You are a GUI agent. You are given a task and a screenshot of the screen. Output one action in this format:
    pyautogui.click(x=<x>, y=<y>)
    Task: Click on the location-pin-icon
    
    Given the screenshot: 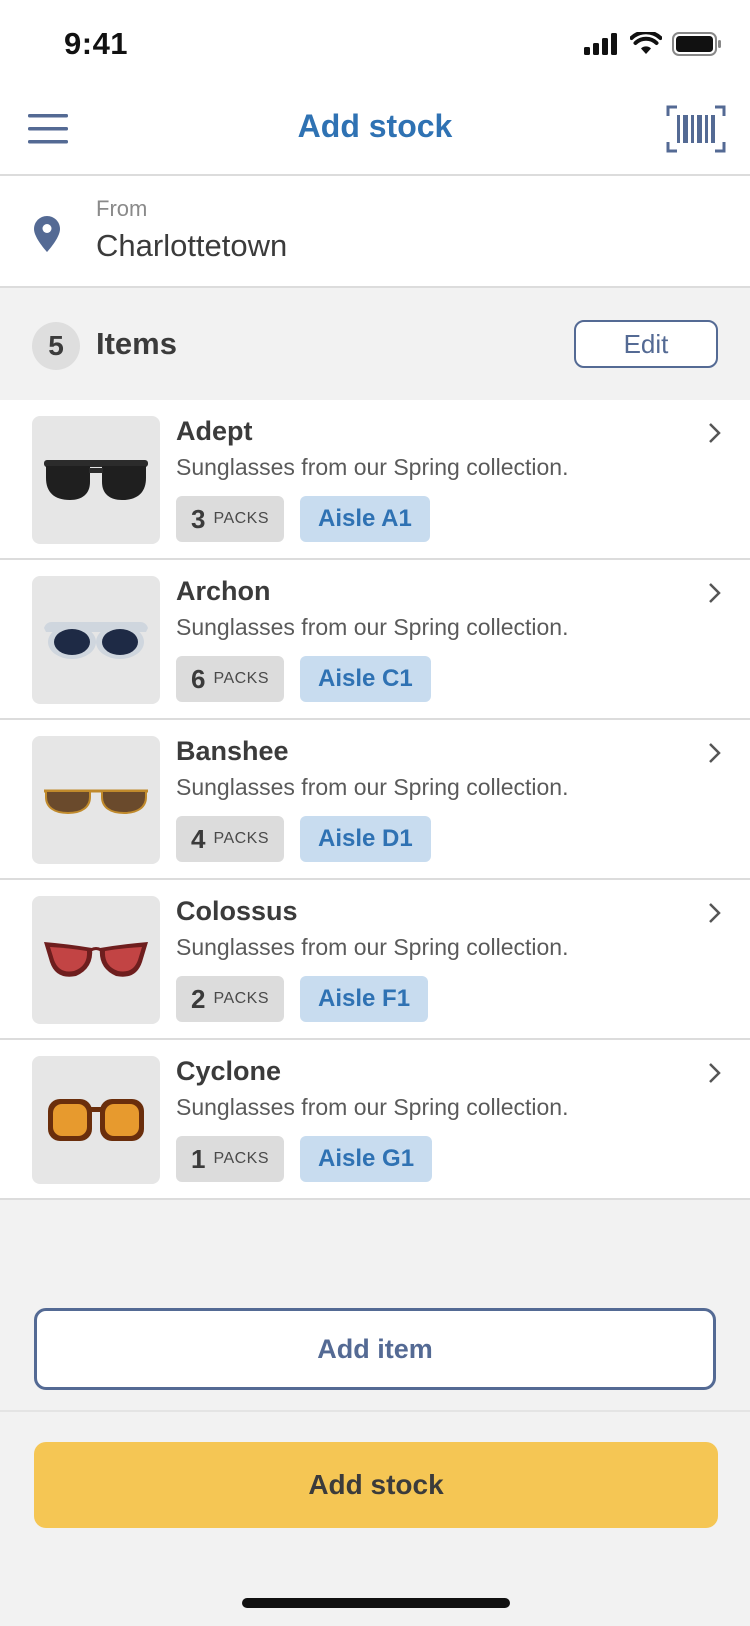 What is the action you would take?
    pyautogui.click(x=47, y=234)
    